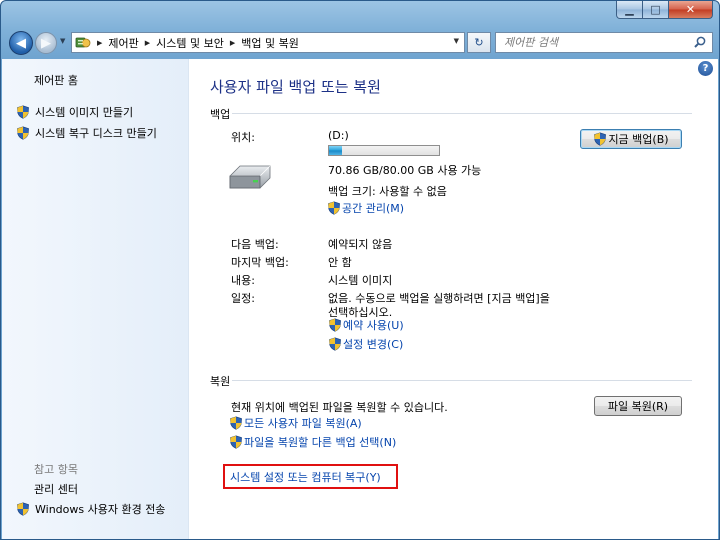  Describe the element at coordinates (373, 344) in the screenshot. I see `link-label: 설정 변경(C)` at that location.